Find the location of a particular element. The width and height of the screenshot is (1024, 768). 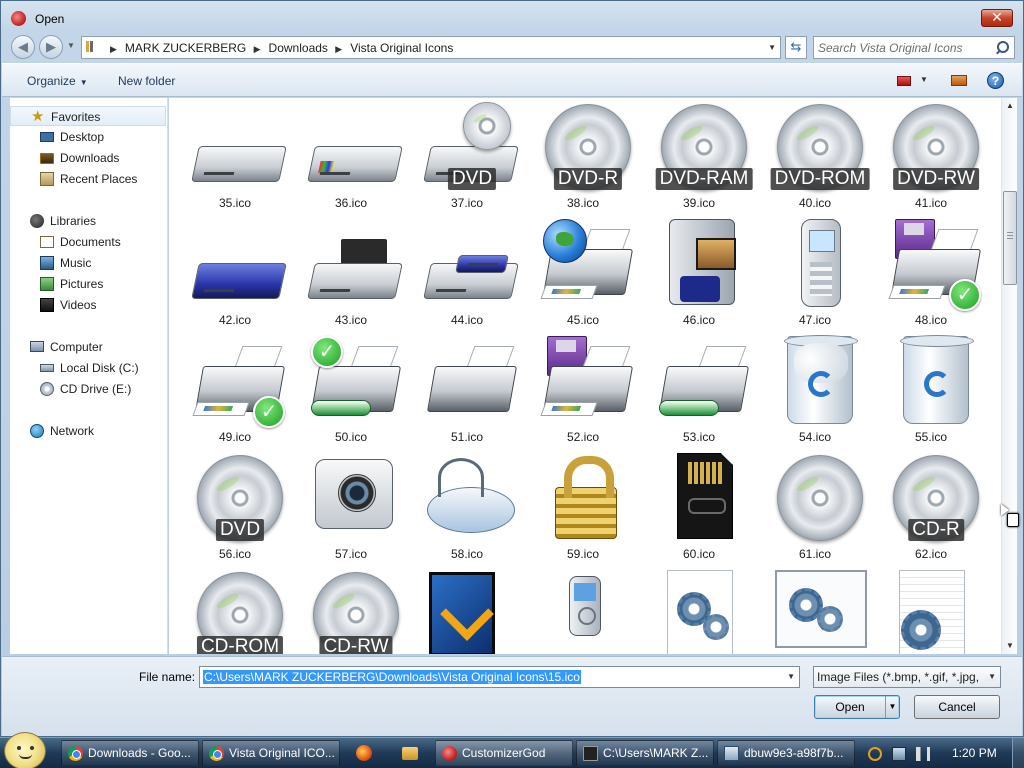

breadcrumb-item: Downloads is located at coordinates (298, 48).